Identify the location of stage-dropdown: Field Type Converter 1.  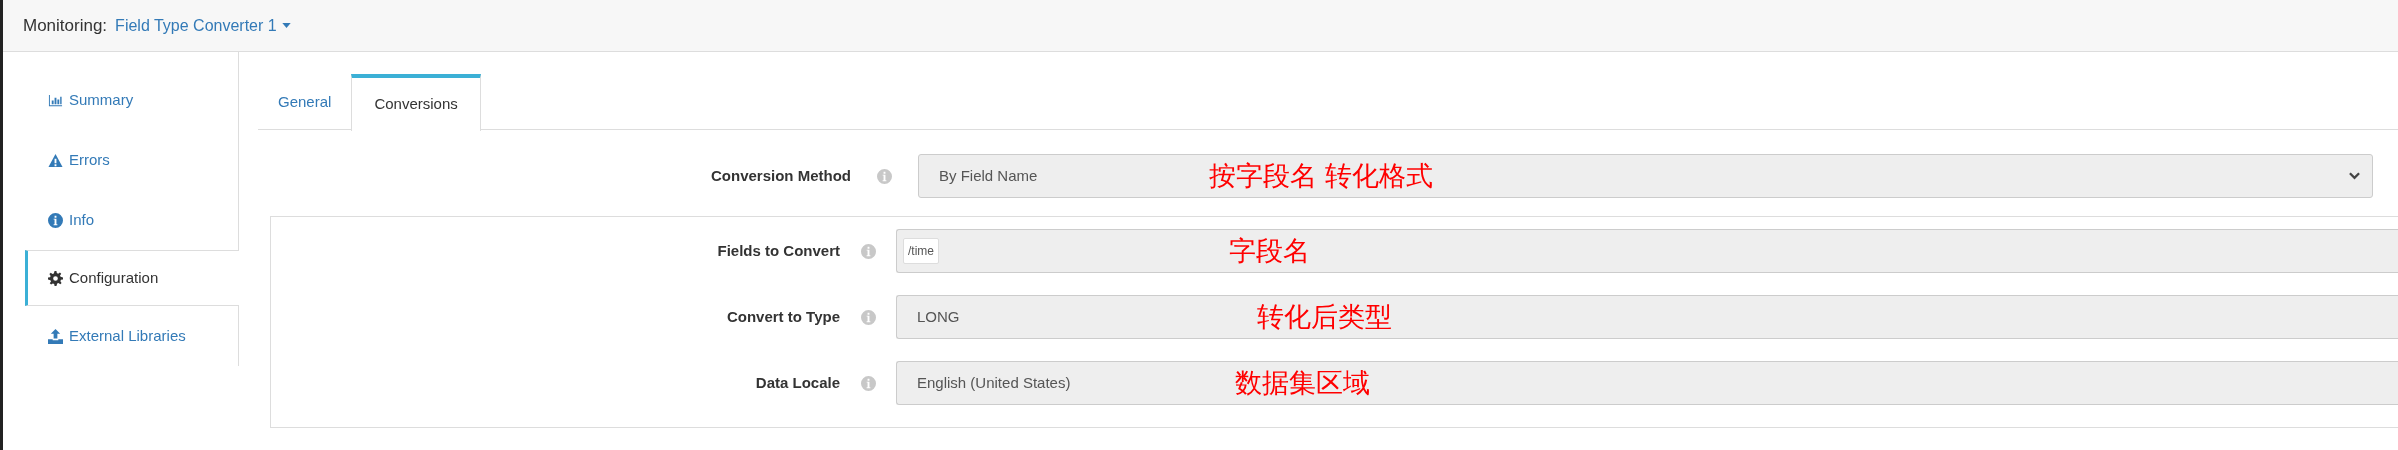
(203, 25).